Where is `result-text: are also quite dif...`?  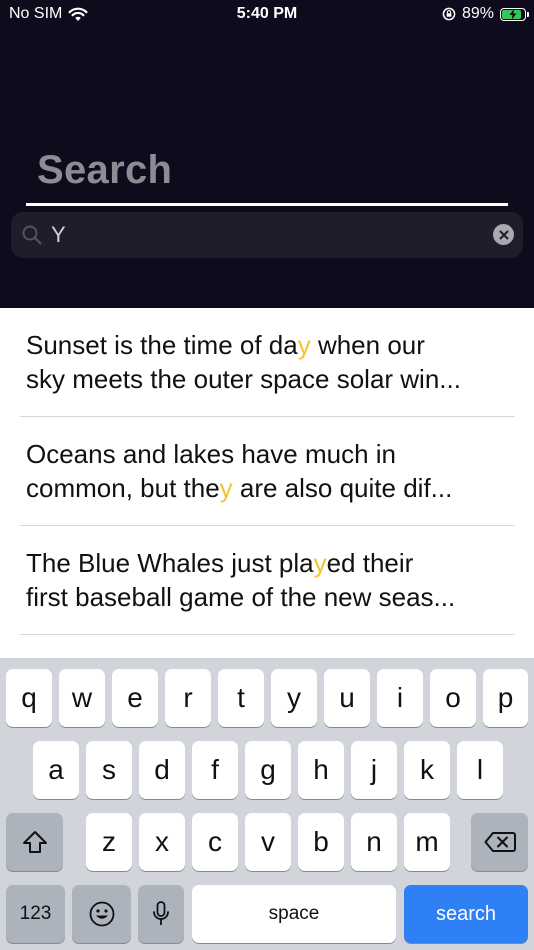
result-text: are also quite dif... is located at coordinates (342, 488).